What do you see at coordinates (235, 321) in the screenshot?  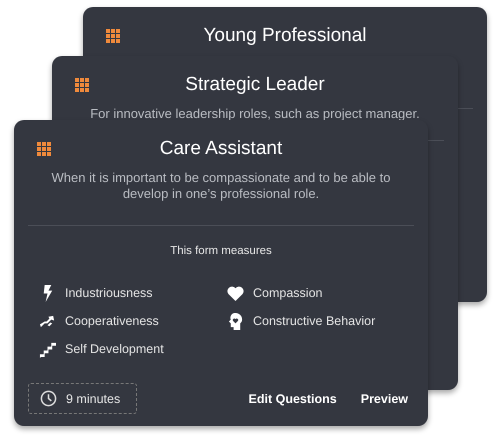 I see `head-heart-icon` at bounding box center [235, 321].